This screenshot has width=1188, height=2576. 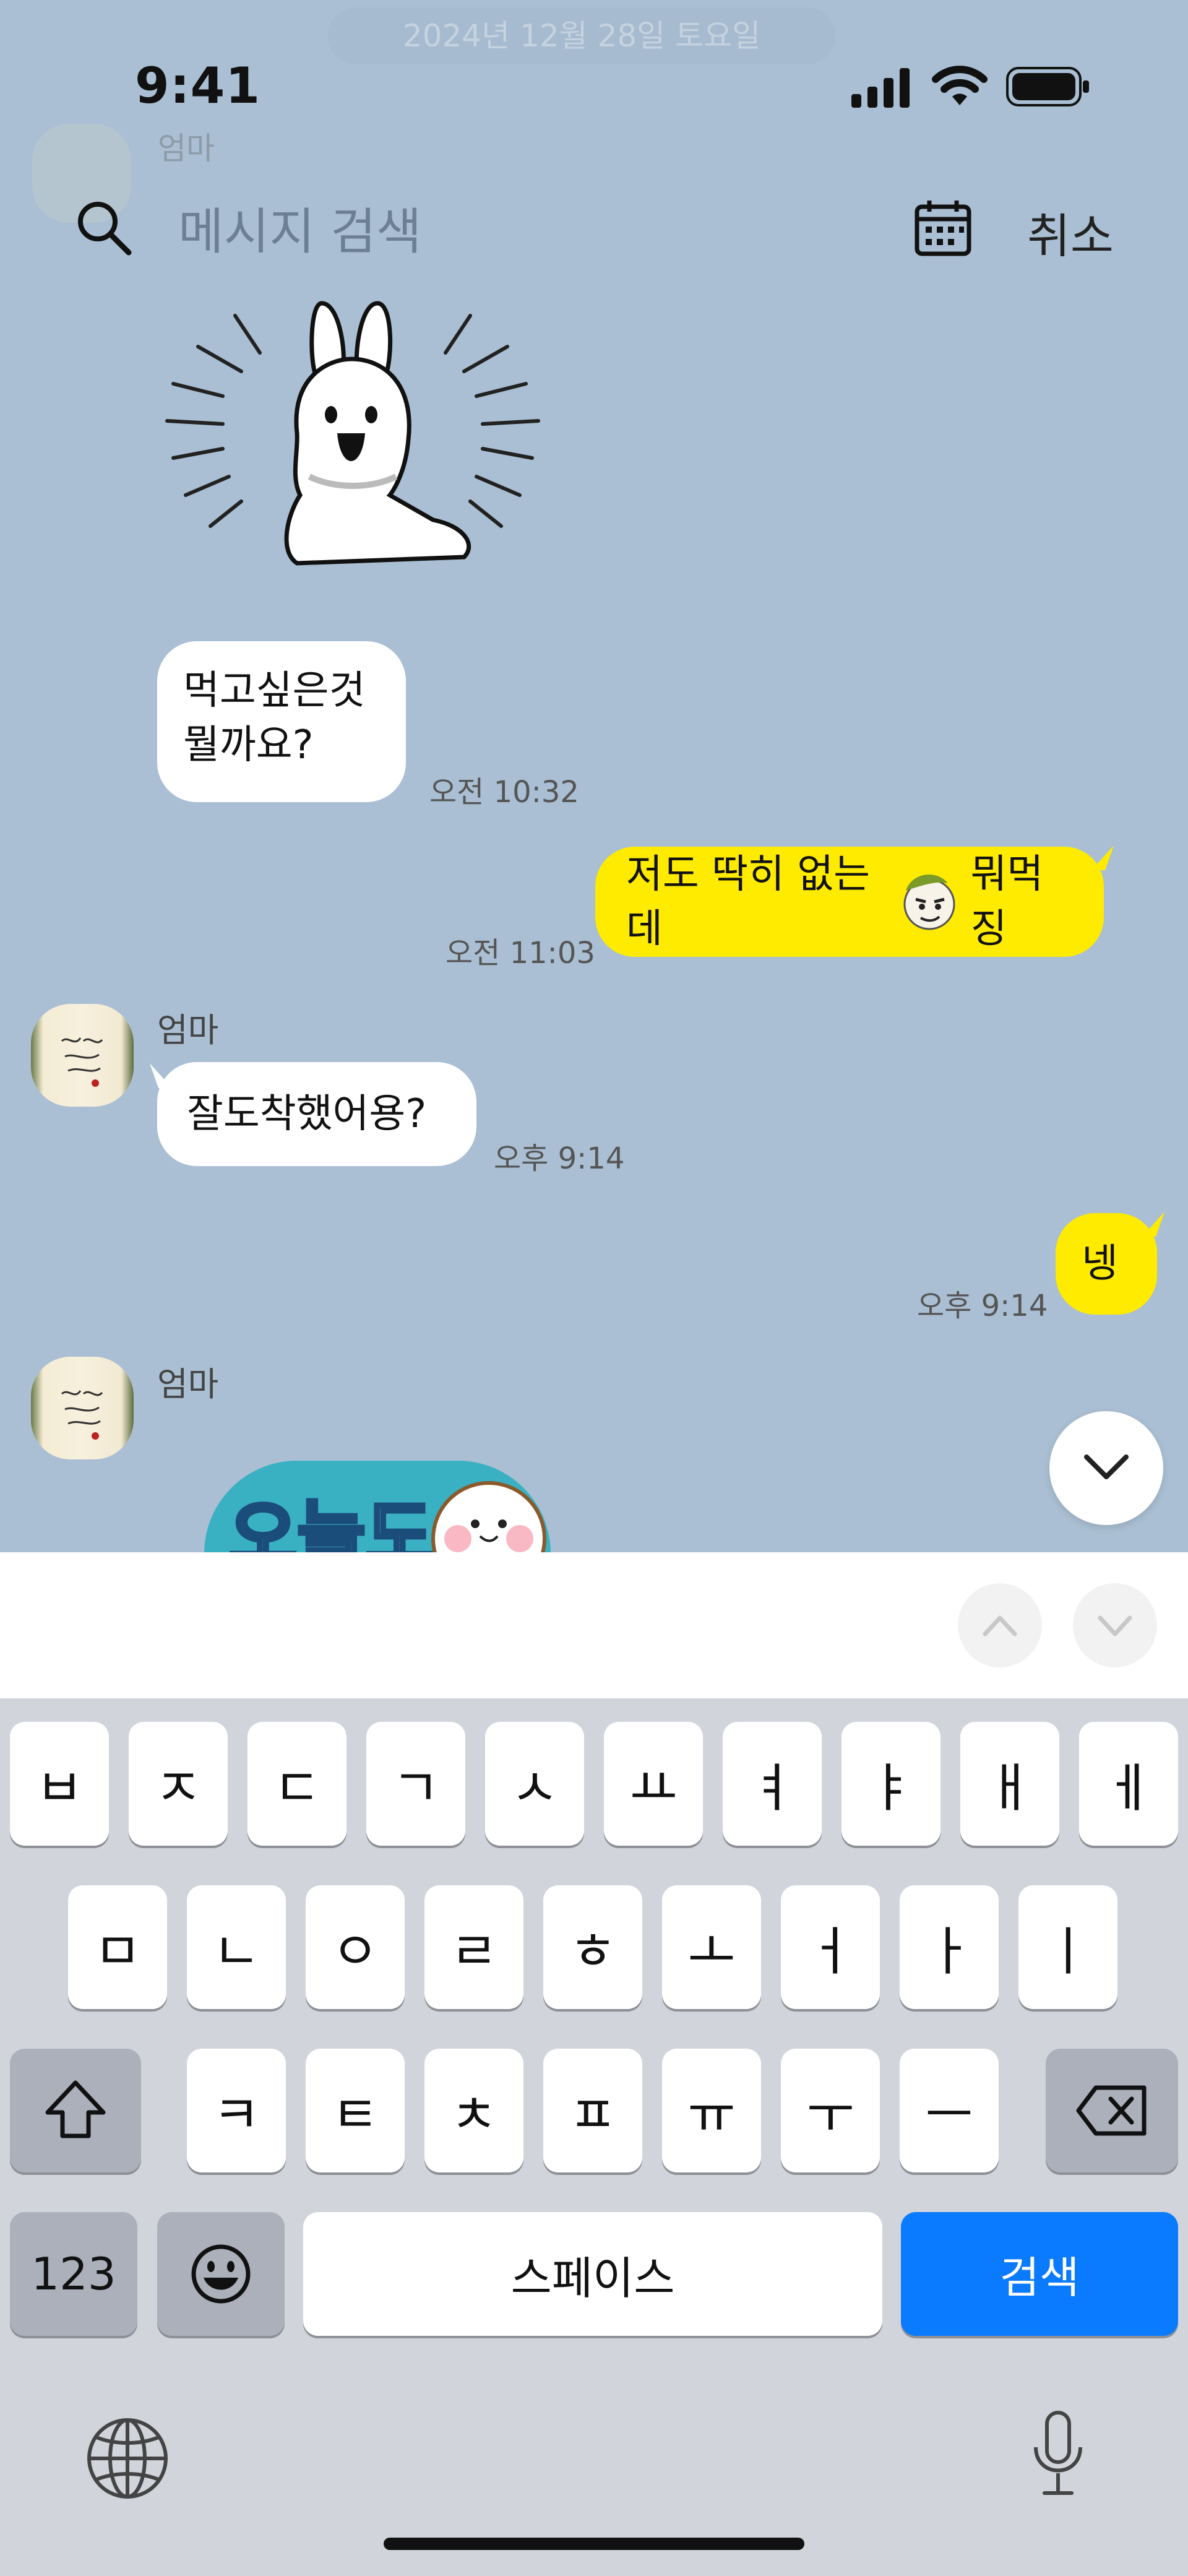 What do you see at coordinates (299, 228) in the screenshot?
I see `search-input: 메시지 검색` at bounding box center [299, 228].